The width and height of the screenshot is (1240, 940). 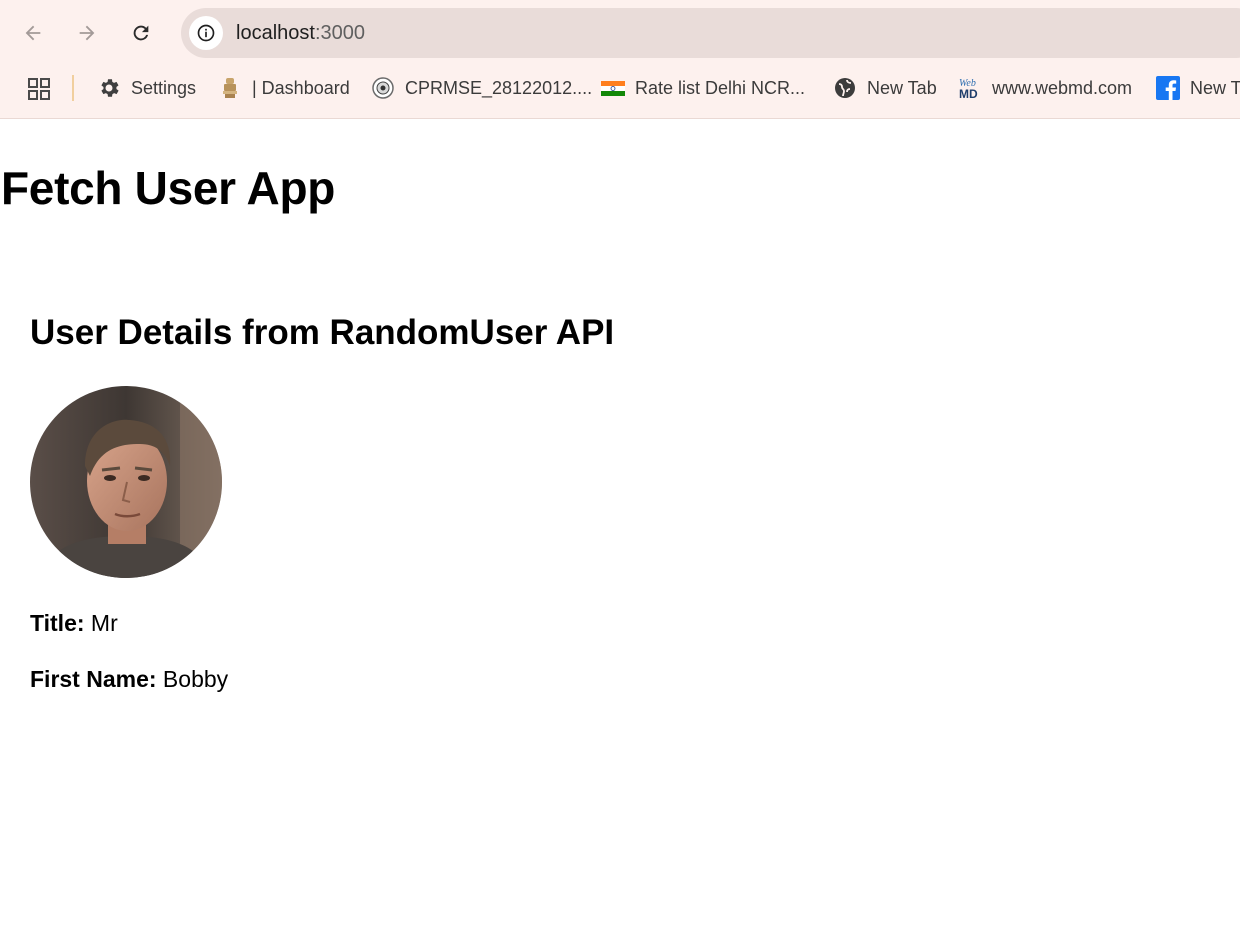 What do you see at coordinates (710, 33) in the screenshot?
I see `address-bar: localhost:3000` at bounding box center [710, 33].